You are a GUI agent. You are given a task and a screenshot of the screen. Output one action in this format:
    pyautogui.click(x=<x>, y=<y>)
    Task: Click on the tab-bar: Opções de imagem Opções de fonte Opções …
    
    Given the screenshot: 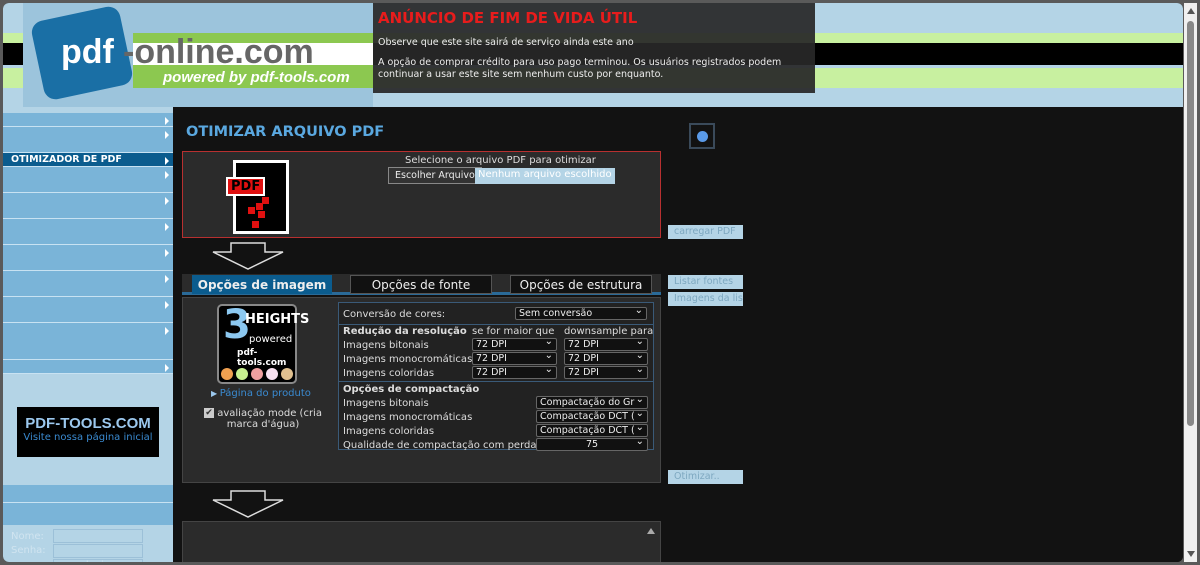 What is the action you would take?
    pyautogui.click(x=421, y=284)
    